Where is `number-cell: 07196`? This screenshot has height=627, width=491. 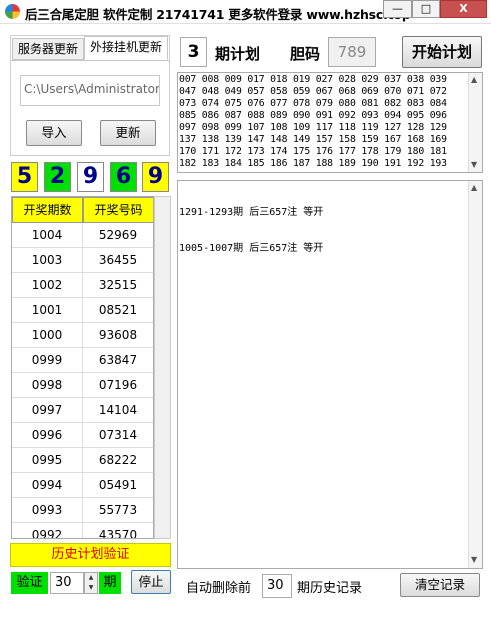 number-cell: 07196 is located at coordinates (118, 385).